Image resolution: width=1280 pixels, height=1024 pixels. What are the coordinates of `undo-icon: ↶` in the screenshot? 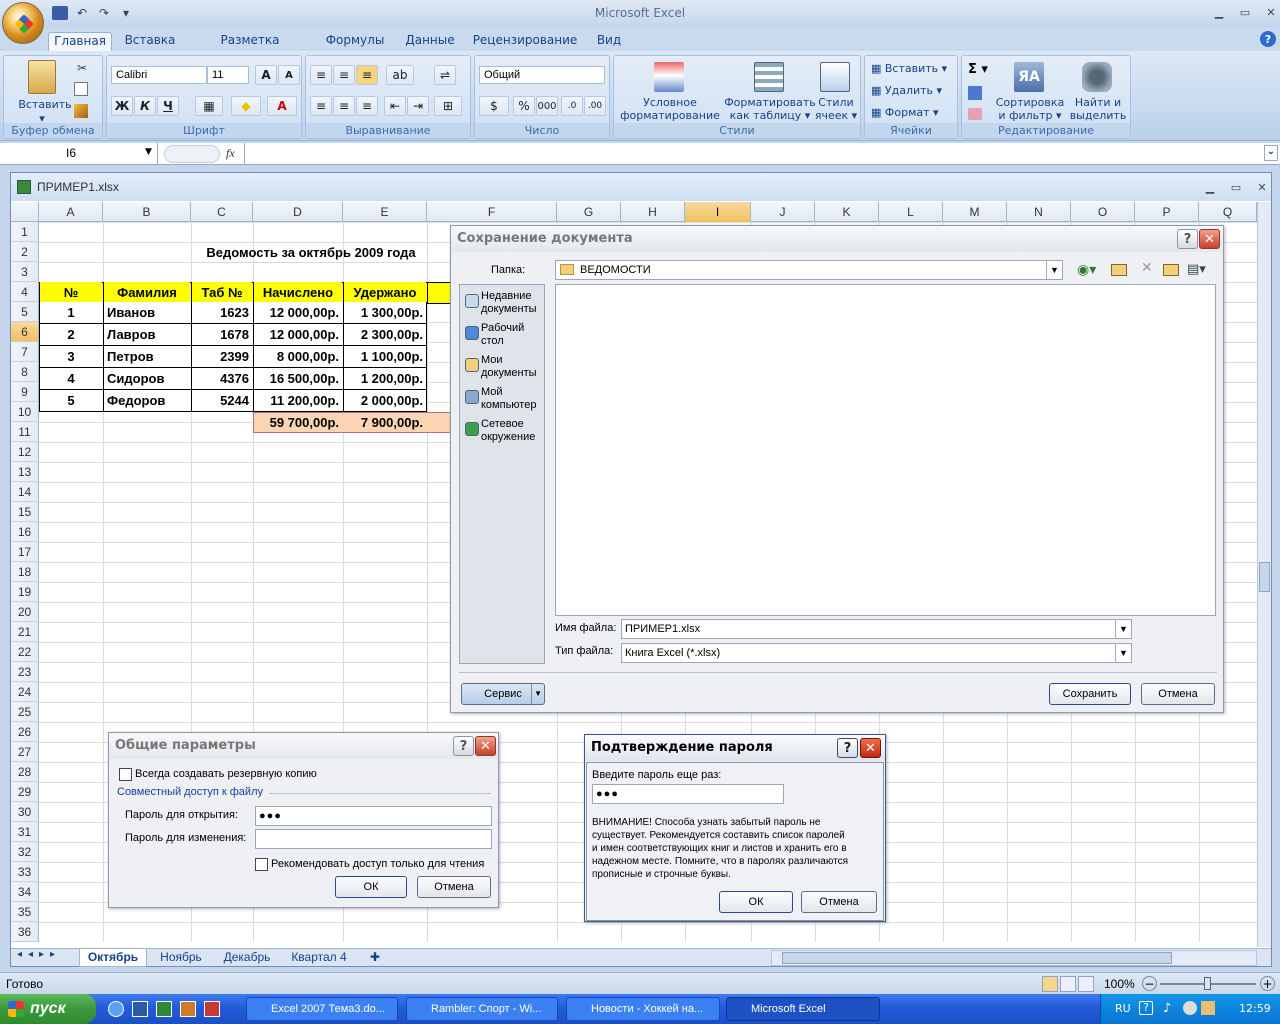 It's located at (82, 13).